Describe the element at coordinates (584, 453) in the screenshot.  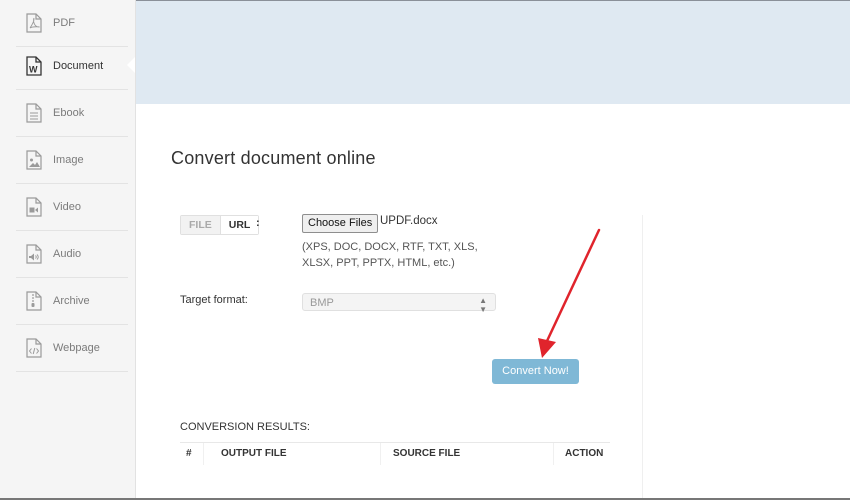
I see `column-header-action: ACTION` at that location.